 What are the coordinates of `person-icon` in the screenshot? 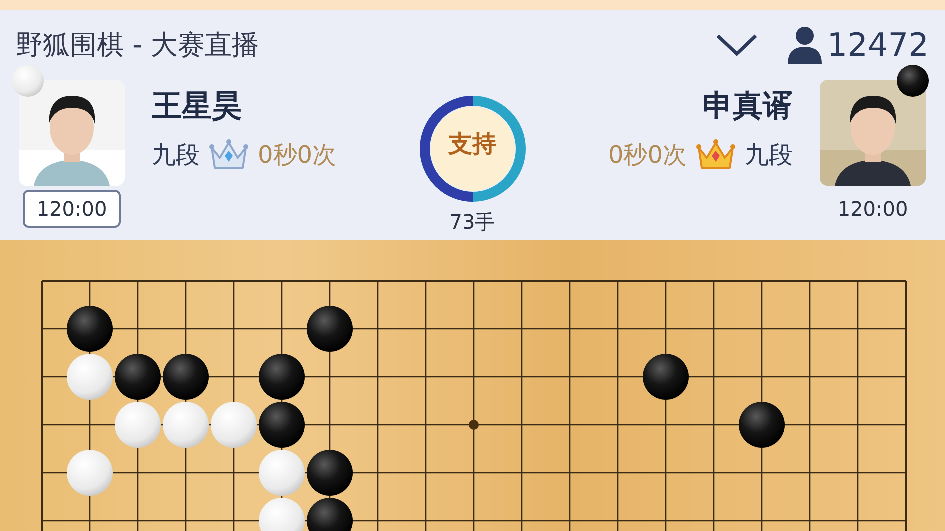 It's located at (805, 45).